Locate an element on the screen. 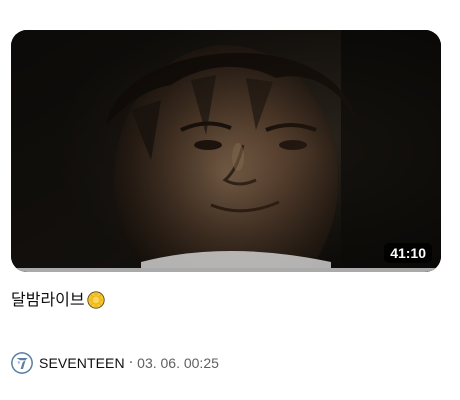  publish-date: 03. 06. 00:25 is located at coordinates (178, 363).